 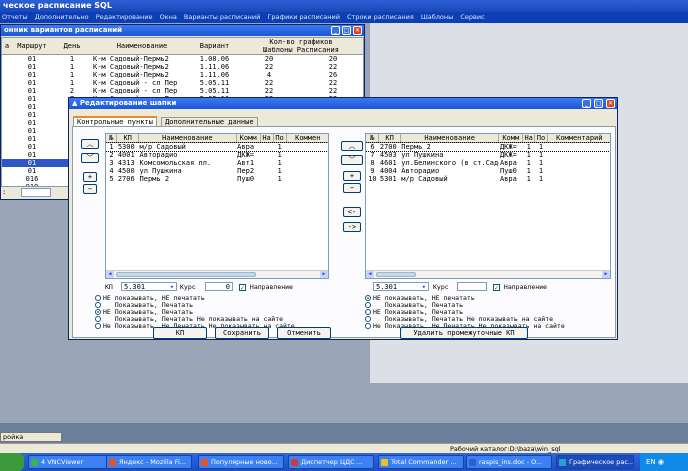 What do you see at coordinates (303, 17) in the screenshot?
I see `menu-item-graphs: Графики расписаний` at bounding box center [303, 17].